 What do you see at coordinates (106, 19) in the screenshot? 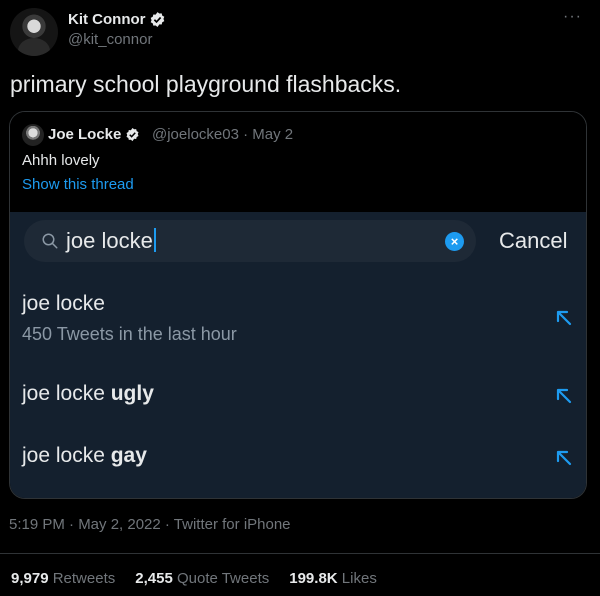
I see `author-name: Kit Connor` at bounding box center [106, 19].